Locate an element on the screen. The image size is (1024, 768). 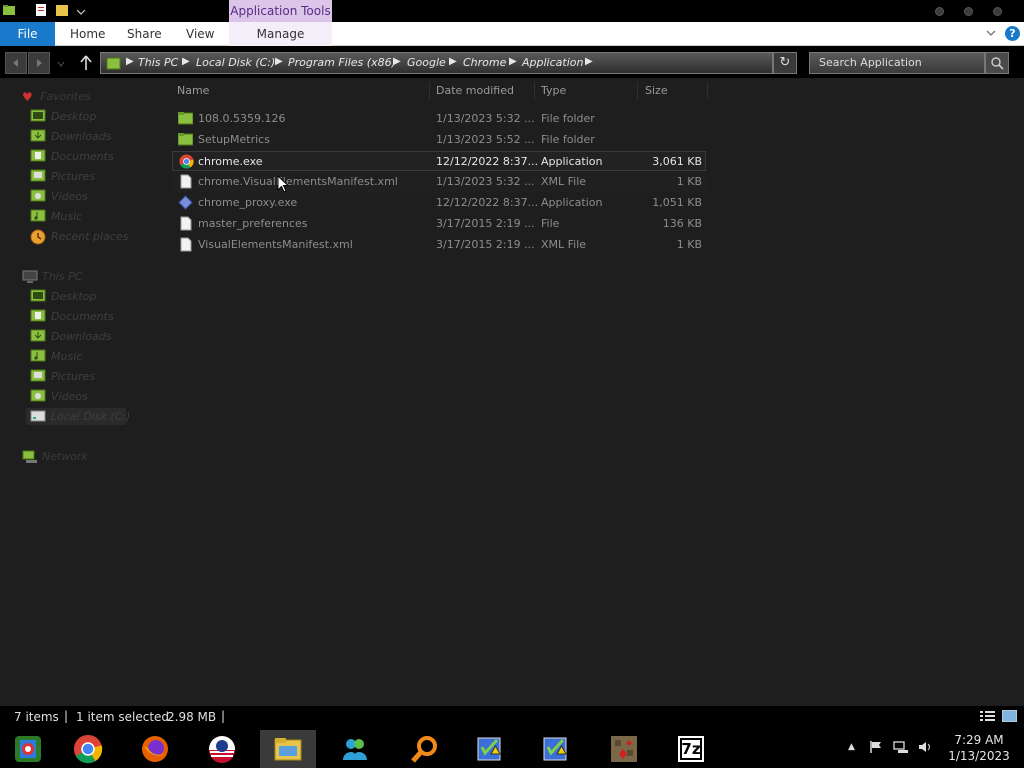
taskbar-chrome is located at coordinates (88, 749).